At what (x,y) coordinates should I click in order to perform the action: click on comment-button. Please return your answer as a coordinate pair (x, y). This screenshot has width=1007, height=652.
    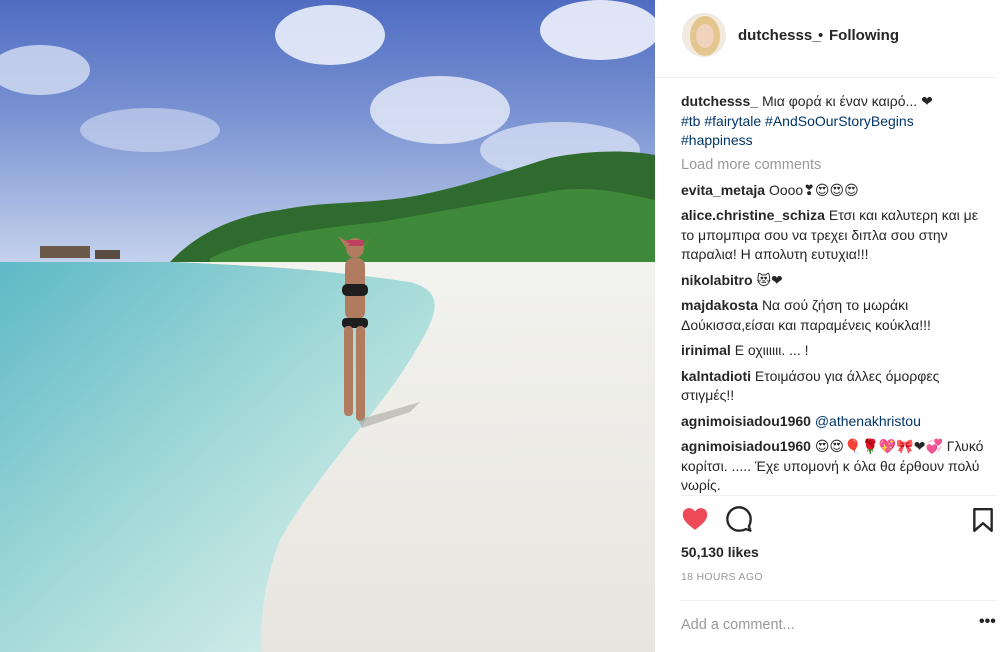
    Looking at the image, I should click on (739, 519).